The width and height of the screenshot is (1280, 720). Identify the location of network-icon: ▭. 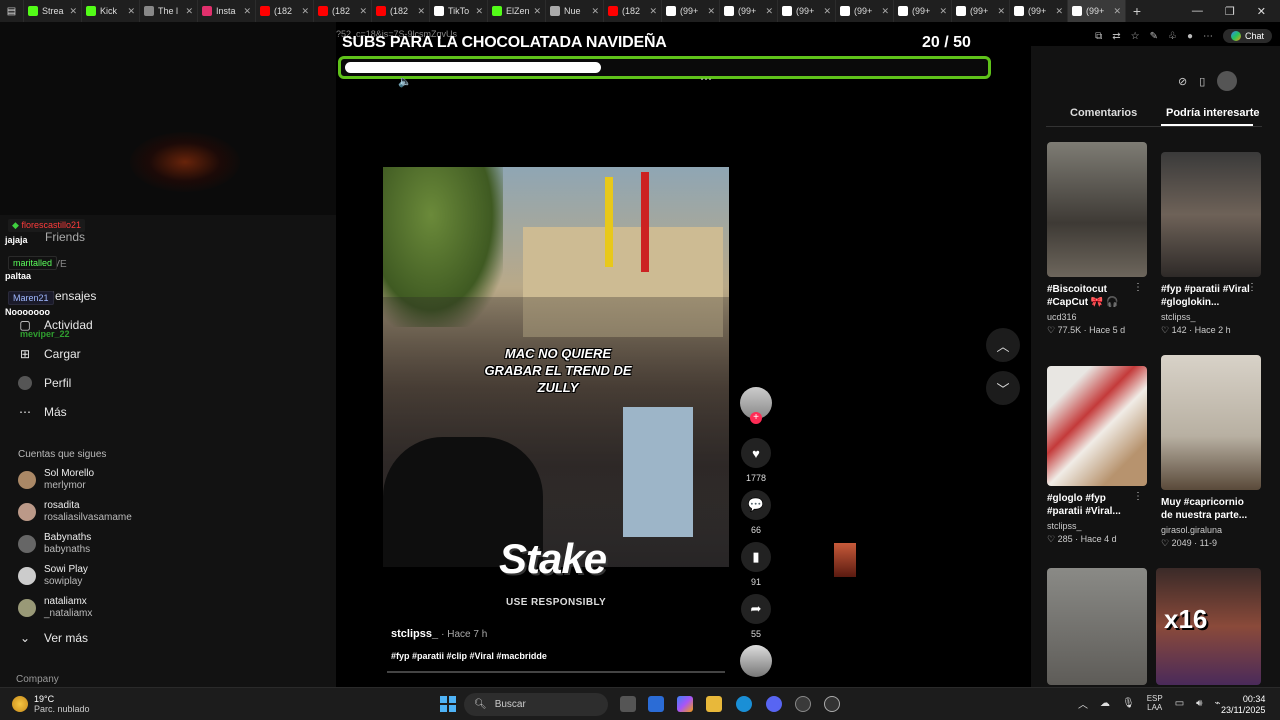
(1179, 703).